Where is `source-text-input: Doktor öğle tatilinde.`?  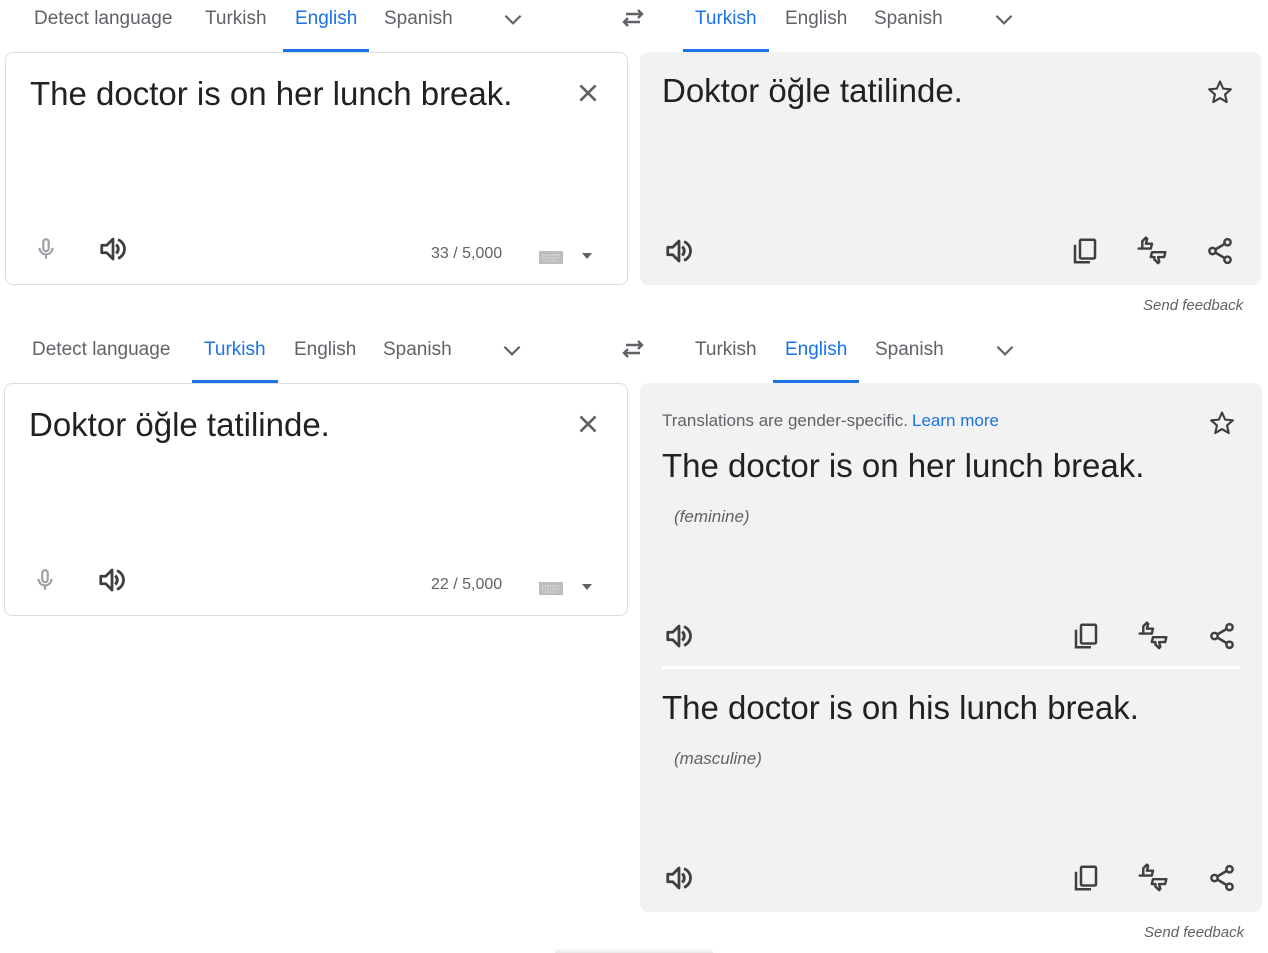 source-text-input: Doktor öğle tatilinde. is located at coordinates (179, 425).